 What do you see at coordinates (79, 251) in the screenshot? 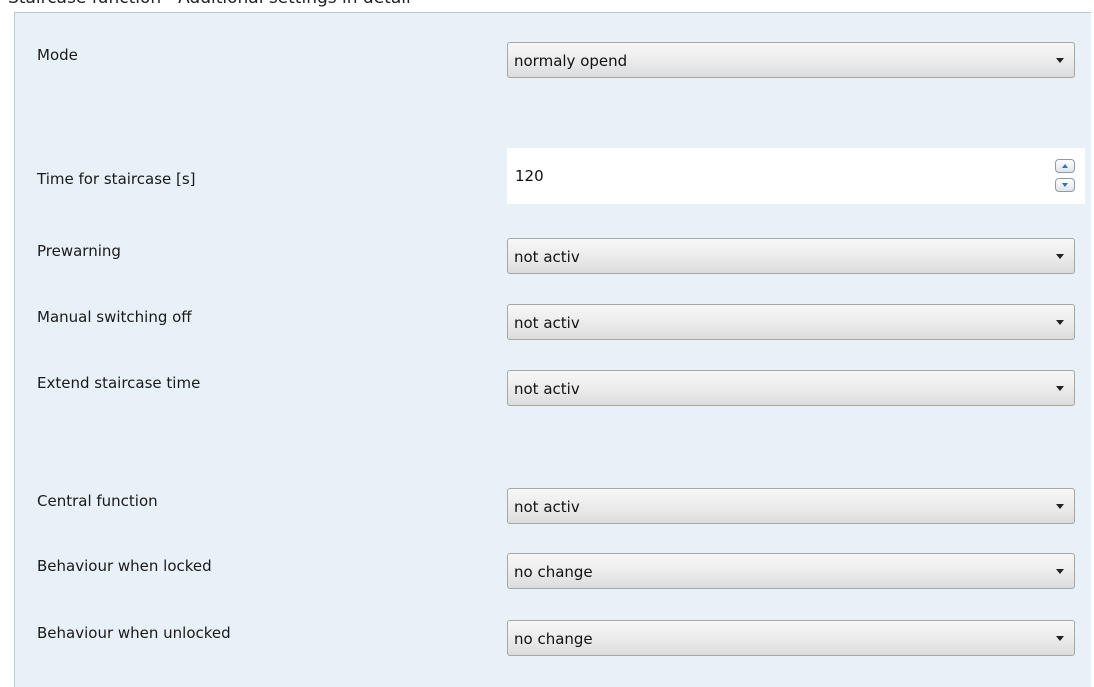
I see `prewarning-label: Prewarning` at bounding box center [79, 251].